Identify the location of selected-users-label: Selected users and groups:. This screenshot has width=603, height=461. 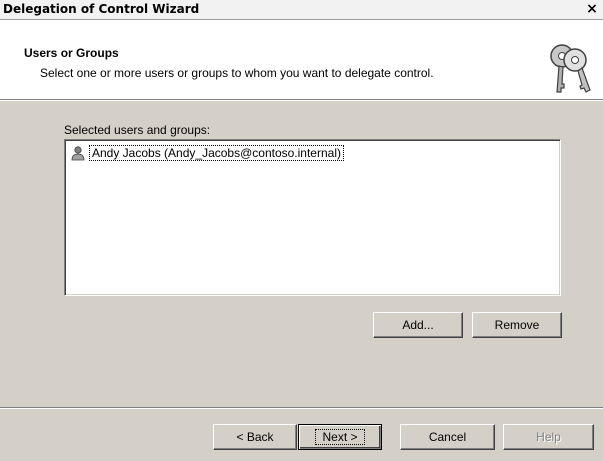
(137, 130).